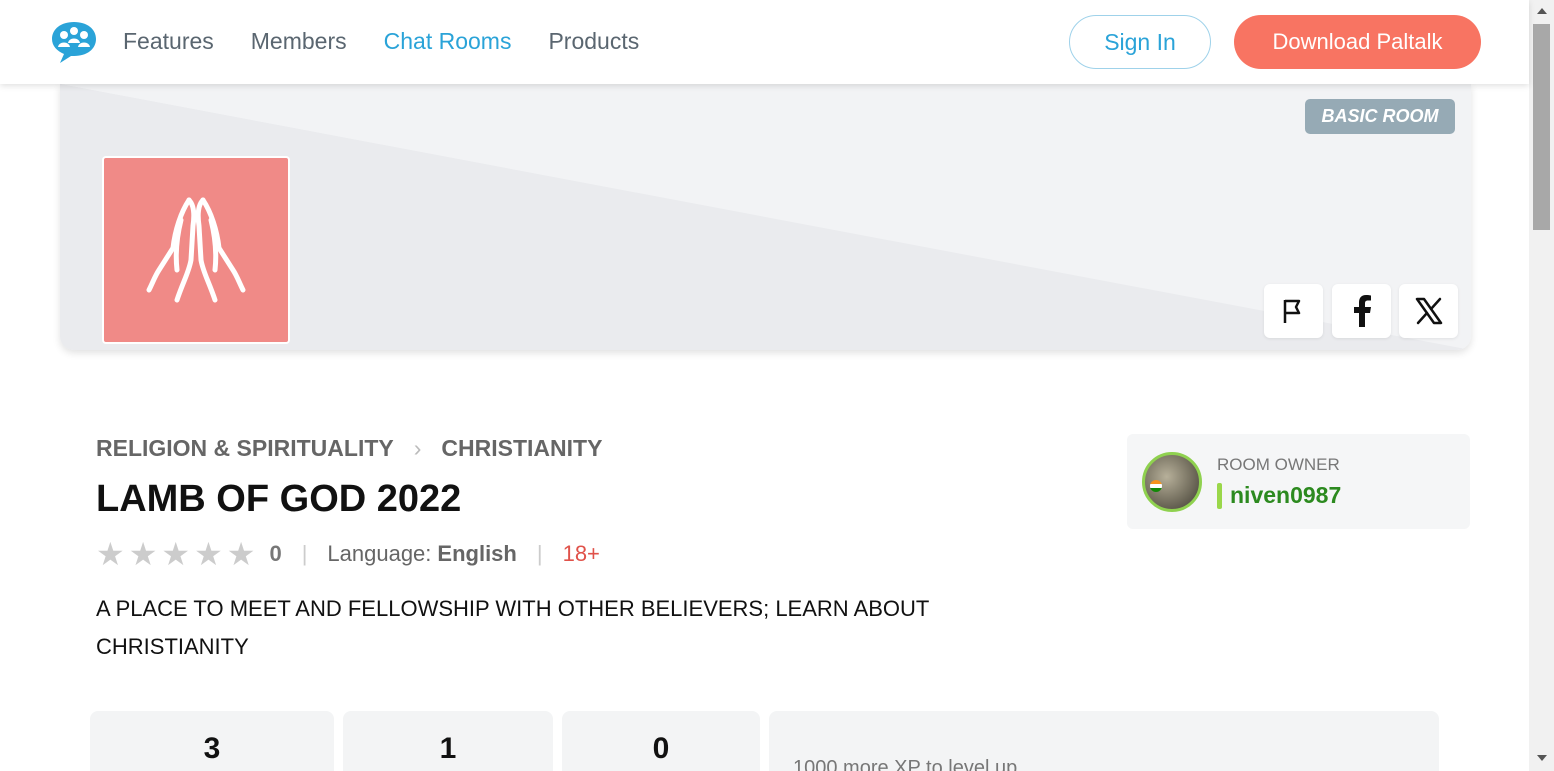  I want to click on language-value: English, so click(477, 553).